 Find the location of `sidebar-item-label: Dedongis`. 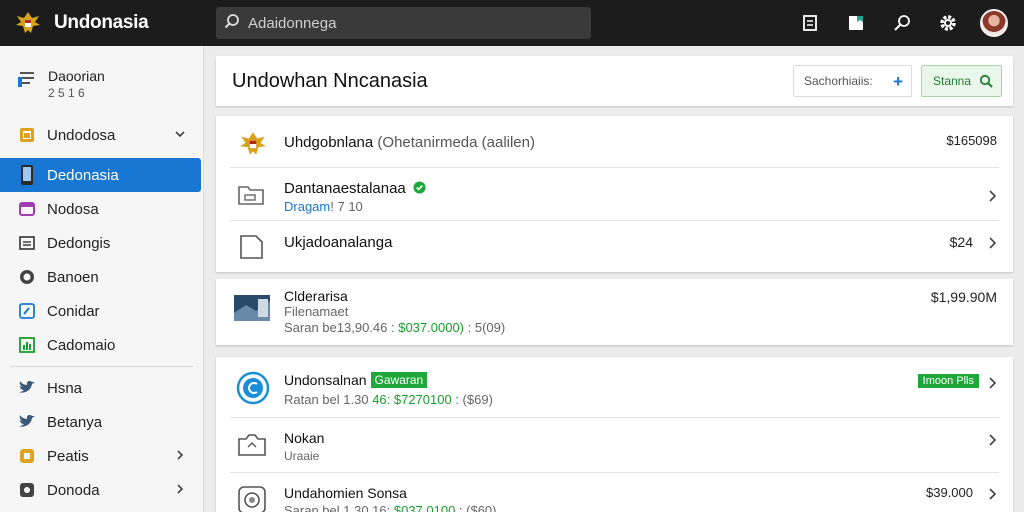

sidebar-item-label: Dedongis is located at coordinates (79, 243).